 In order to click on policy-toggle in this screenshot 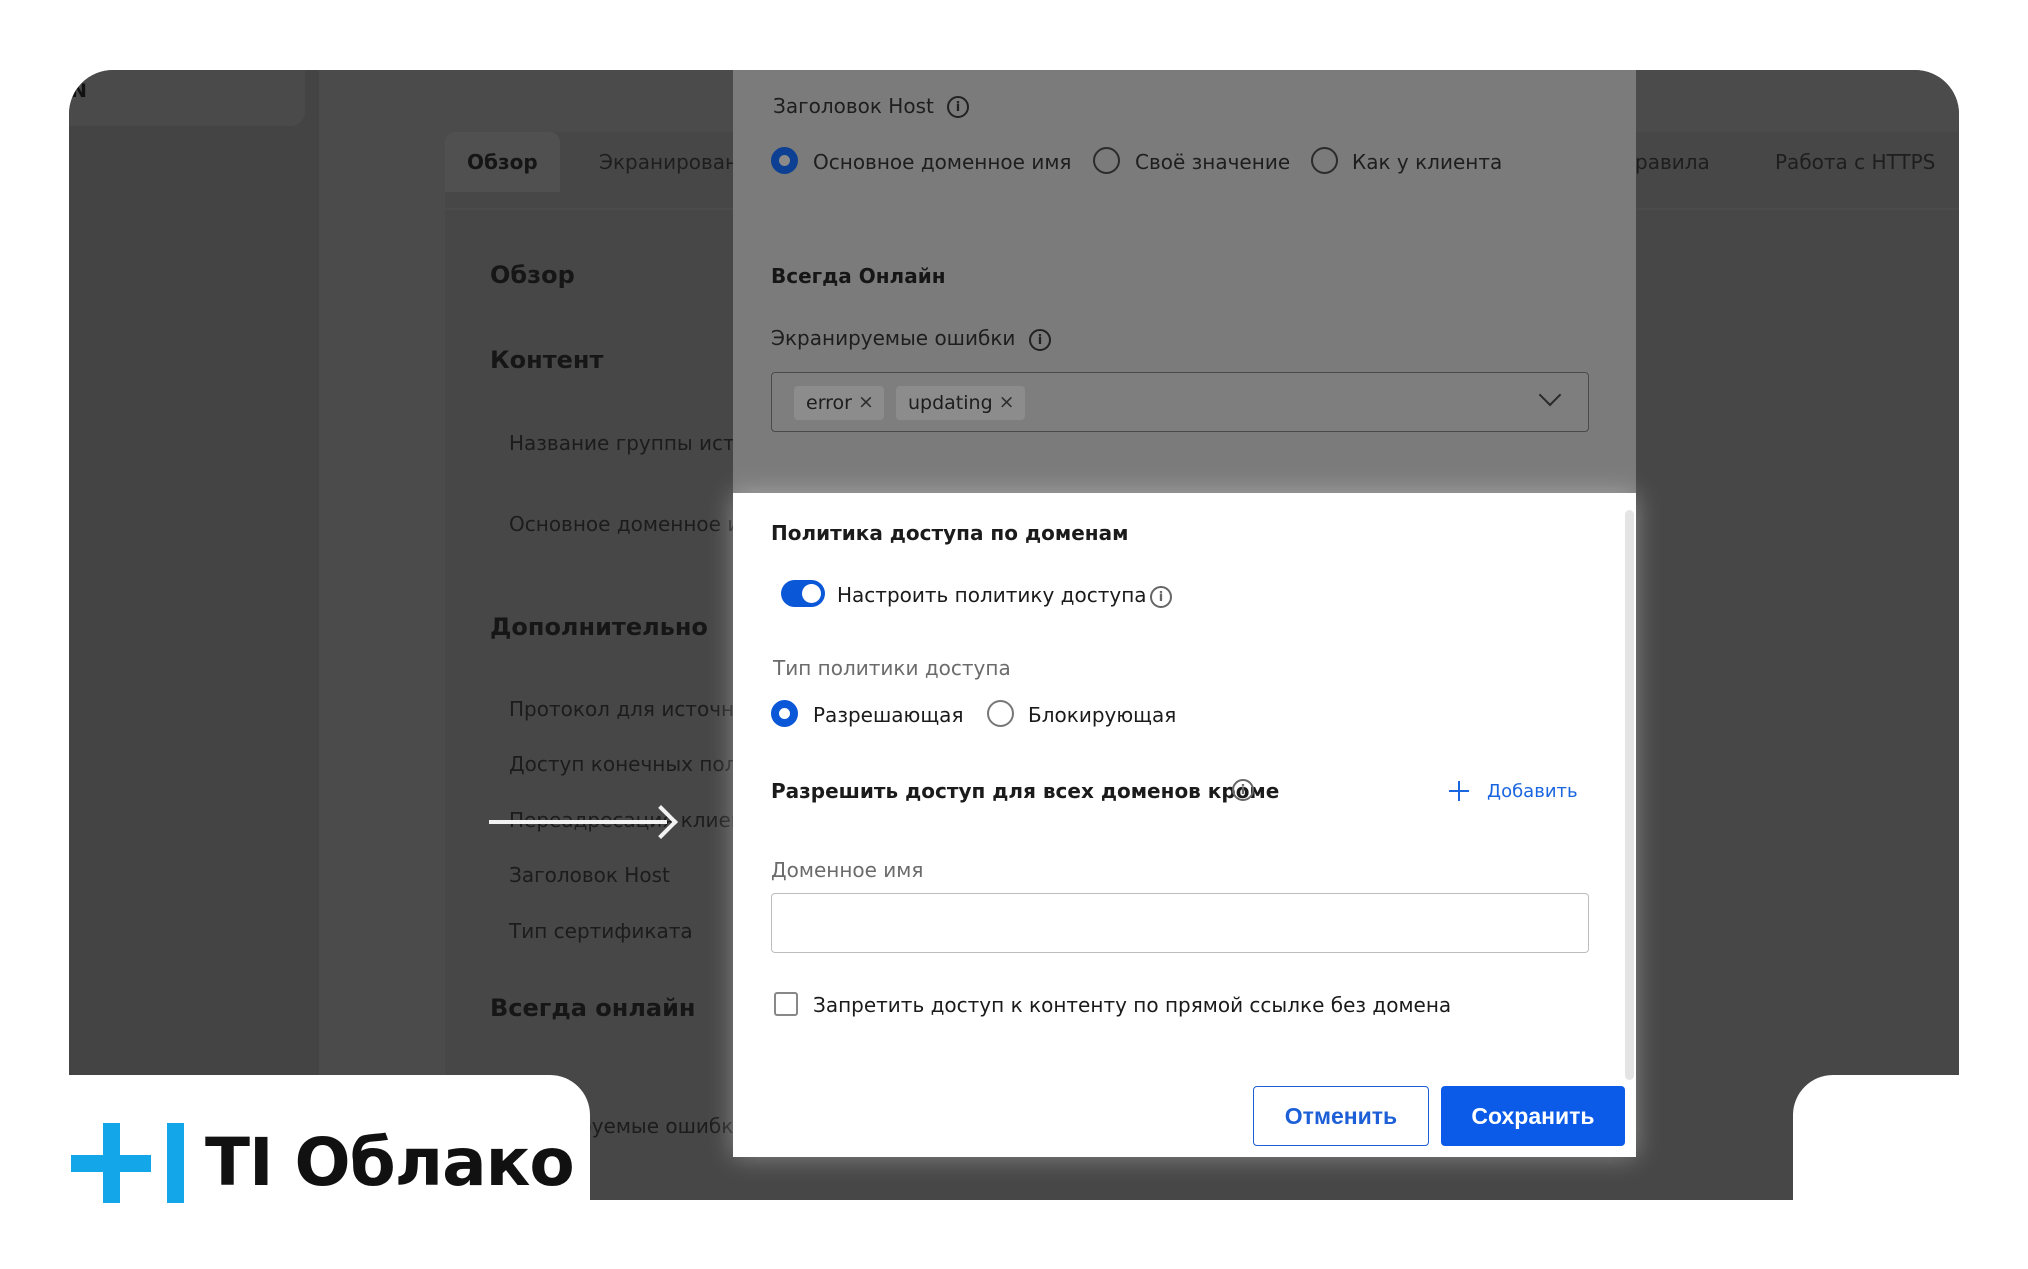, I will do `click(803, 593)`.